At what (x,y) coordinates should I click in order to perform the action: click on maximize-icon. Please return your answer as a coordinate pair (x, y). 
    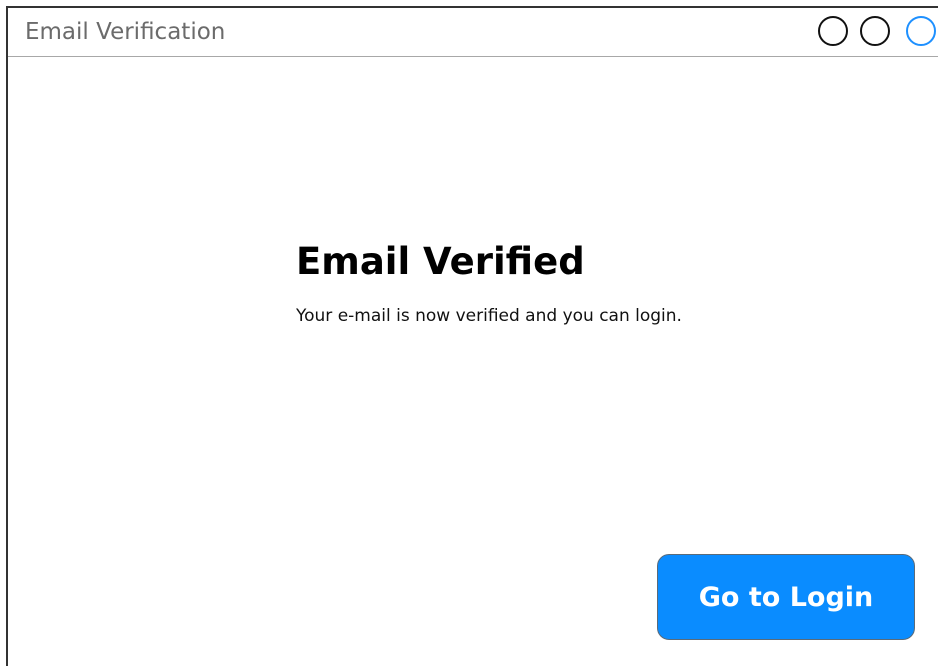
    Looking at the image, I should click on (875, 31).